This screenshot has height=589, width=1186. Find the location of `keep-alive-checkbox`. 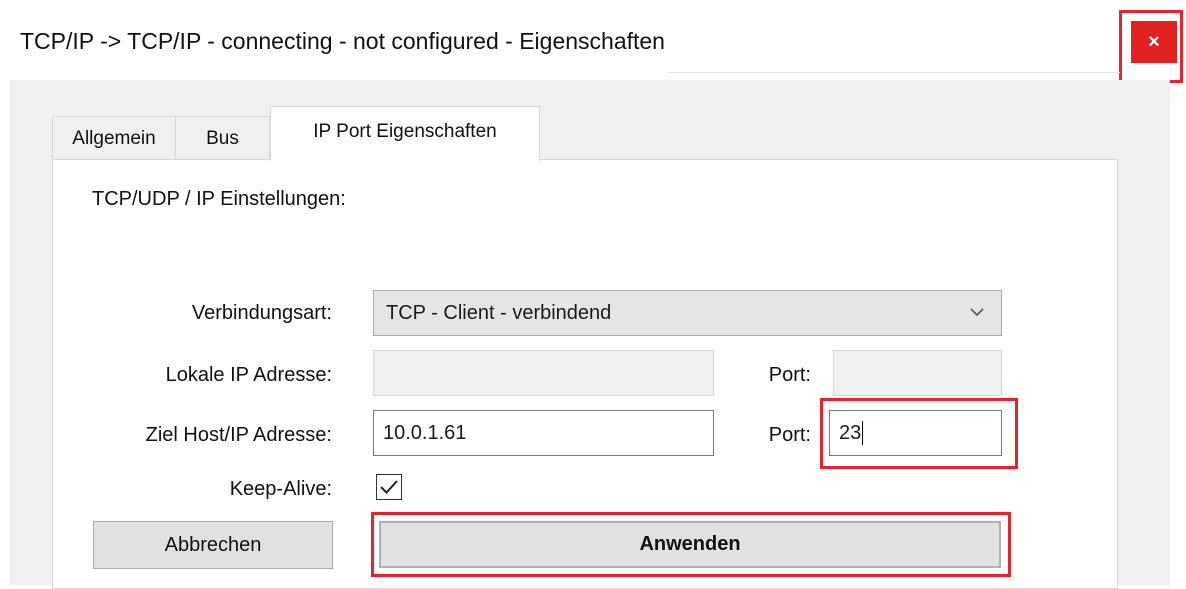

keep-alive-checkbox is located at coordinates (389, 487).